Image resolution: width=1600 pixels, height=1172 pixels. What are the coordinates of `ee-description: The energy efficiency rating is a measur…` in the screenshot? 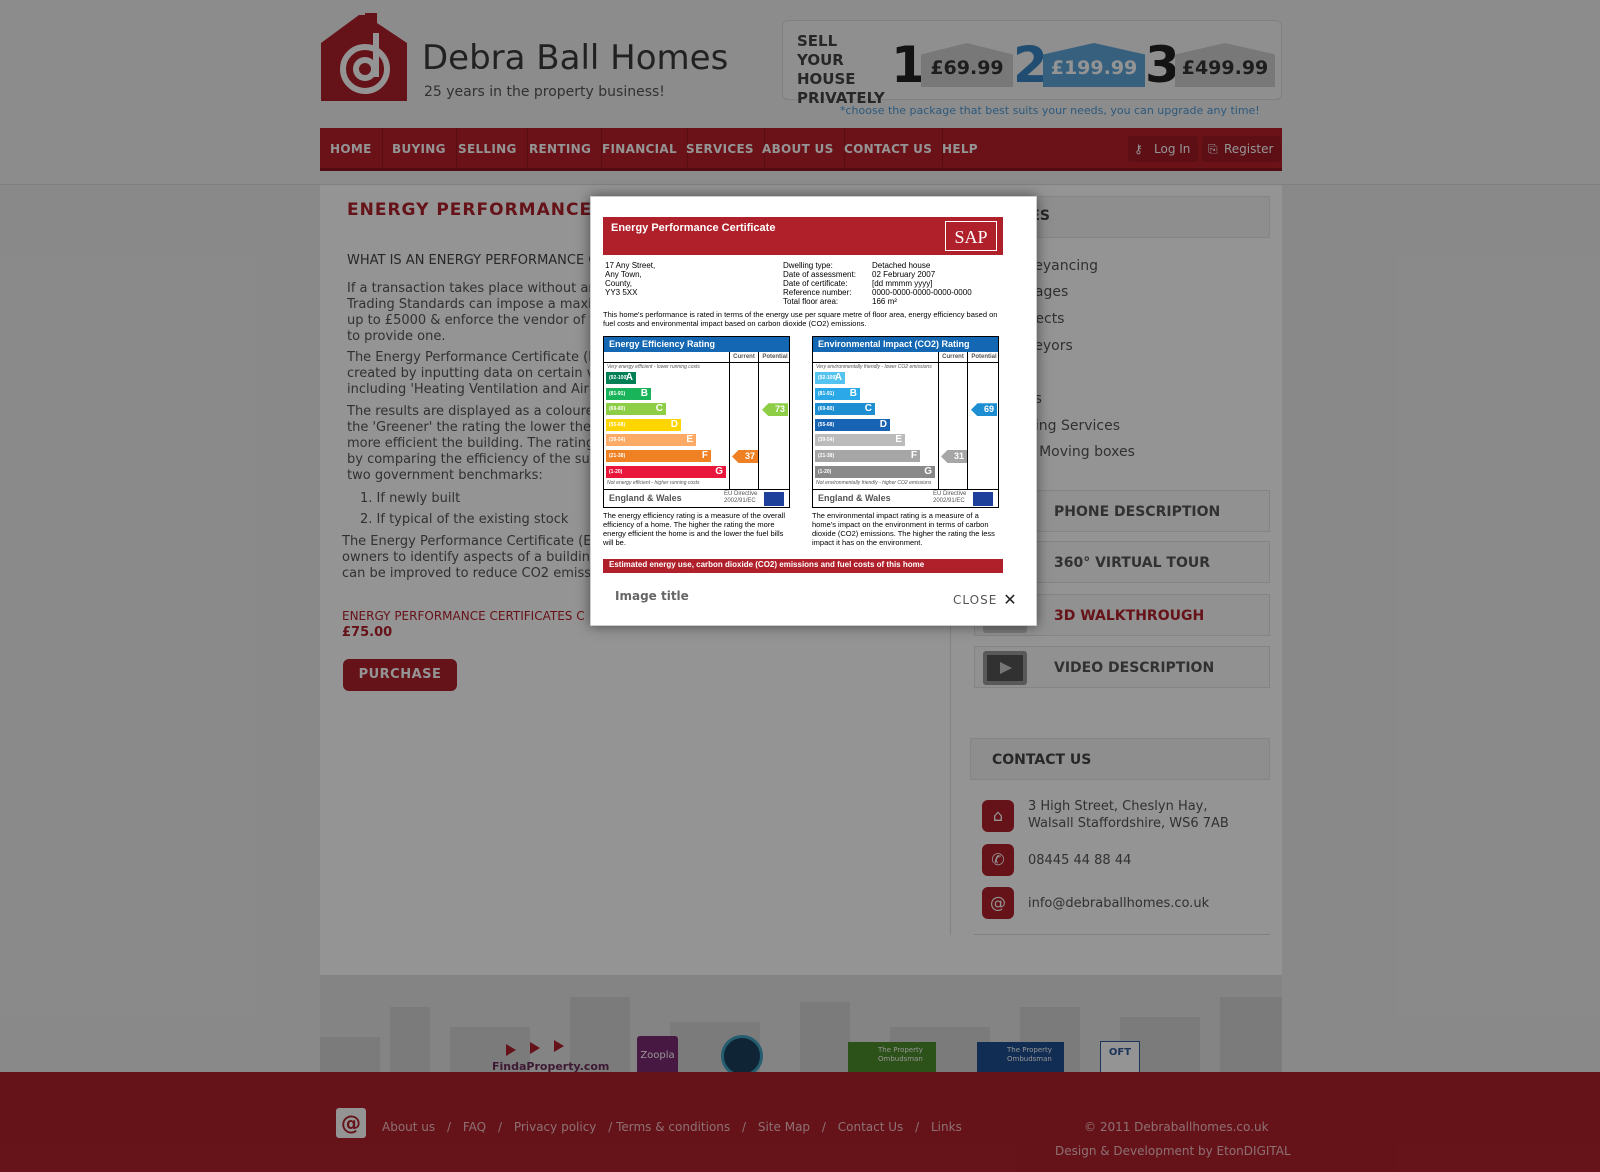 It's located at (694, 529).